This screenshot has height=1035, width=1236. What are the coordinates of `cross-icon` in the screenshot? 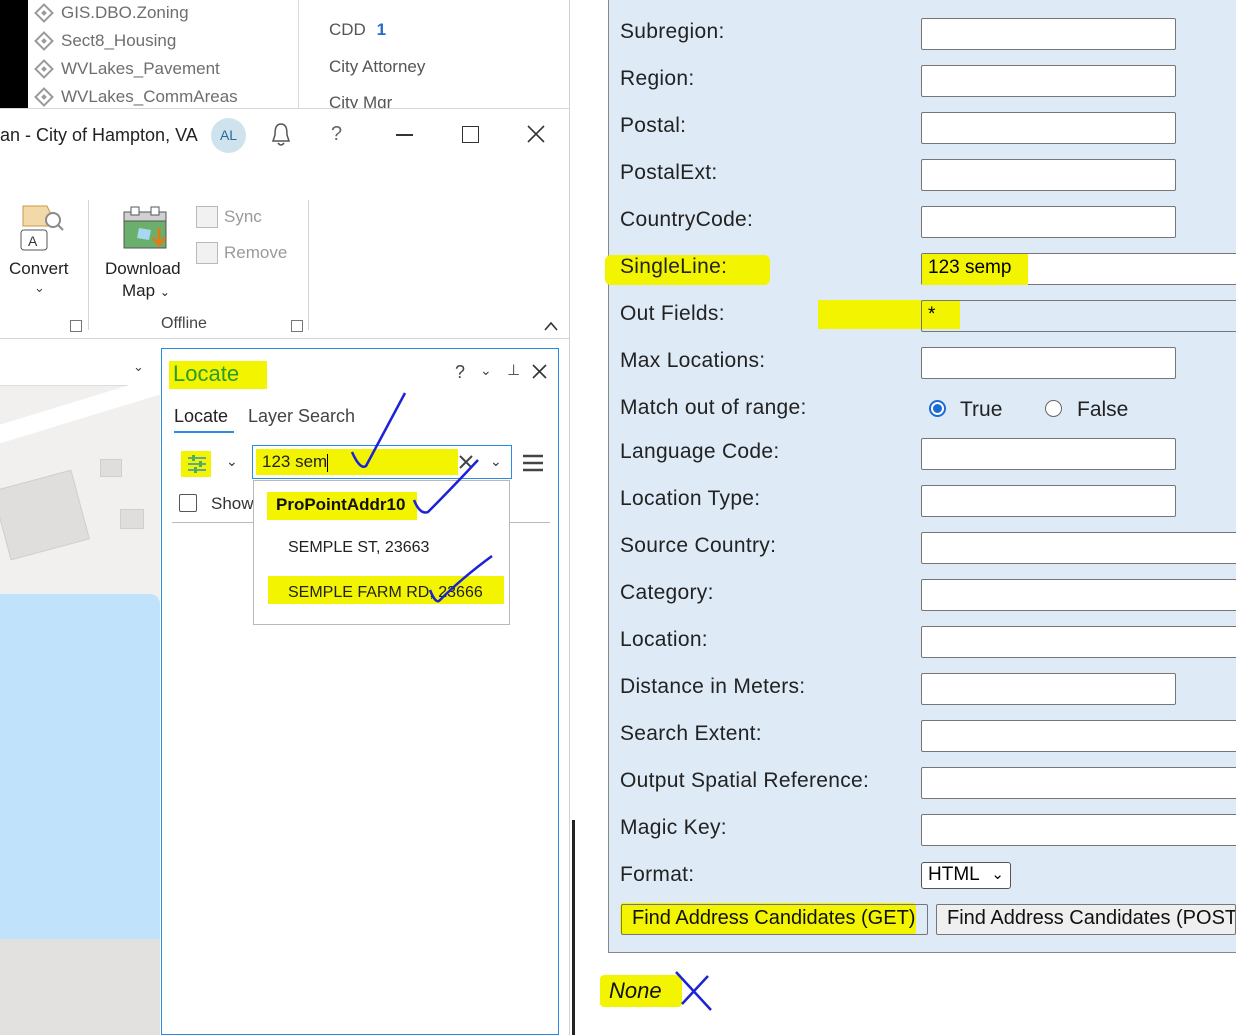 It's located at (693, 991).